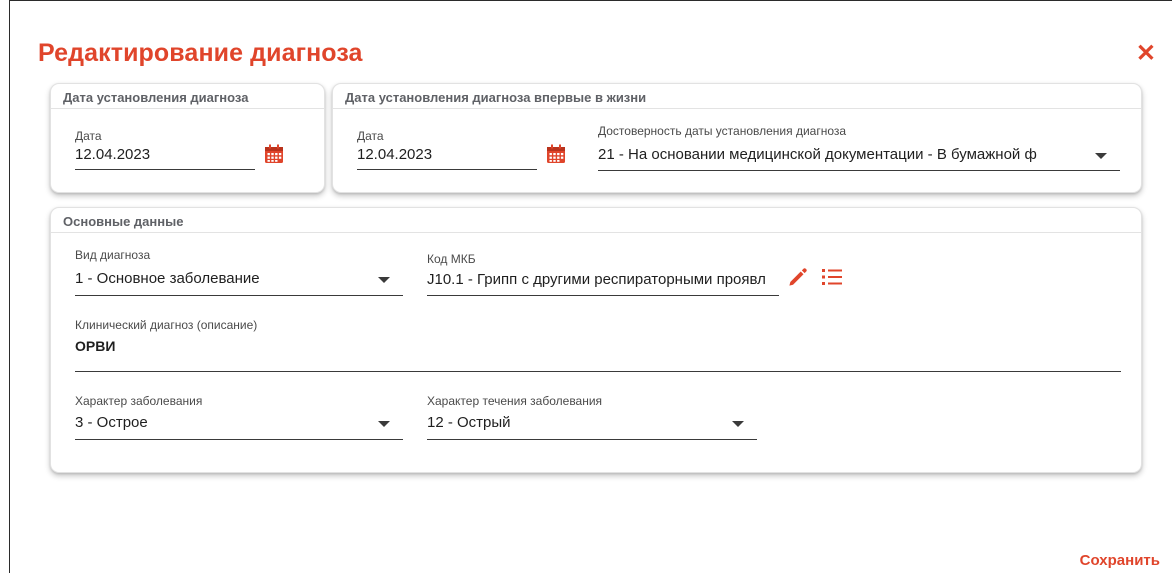  What do you see at coordinates (467, 151) in the screenshot?
I see `first-date-field: Дата 12.04.2023` at bounding box center [467, 151].